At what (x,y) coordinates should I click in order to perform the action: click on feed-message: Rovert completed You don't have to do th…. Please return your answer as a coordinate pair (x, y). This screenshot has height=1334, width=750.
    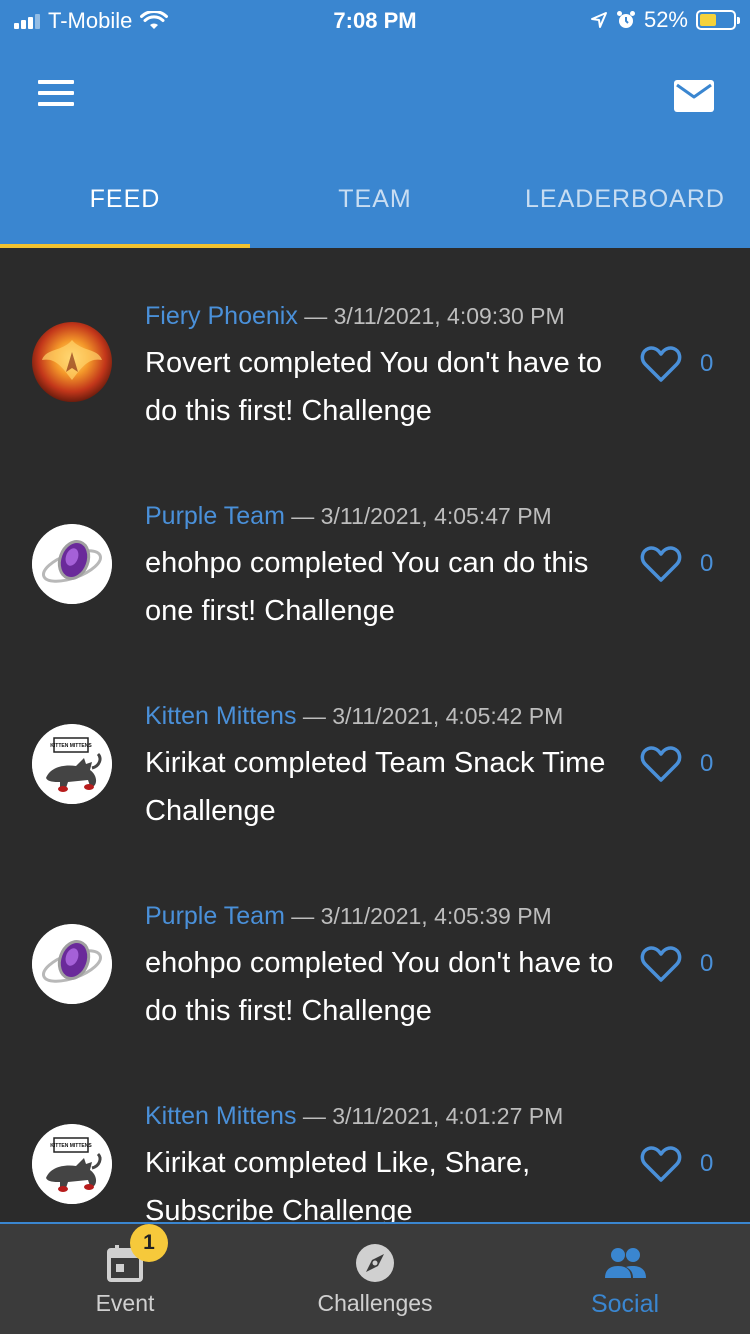
    Looking at the image, I should click on (373, 387).